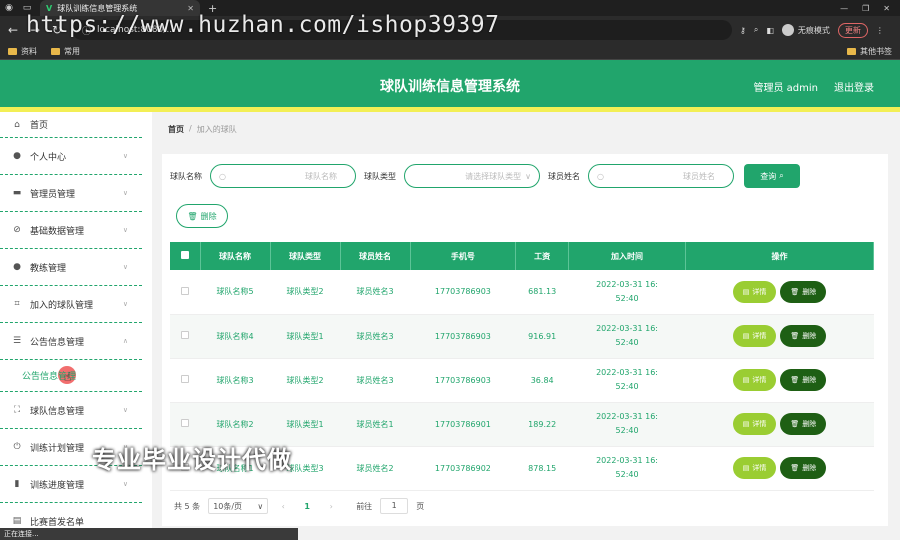  I want to click on reload-icon: ↻, so click(57, 30).